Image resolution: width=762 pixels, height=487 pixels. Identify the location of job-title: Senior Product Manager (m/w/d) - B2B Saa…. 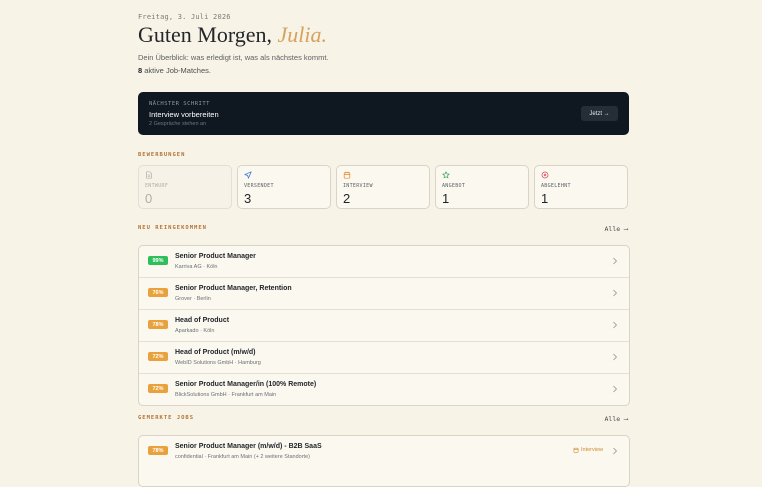
(248, 446).